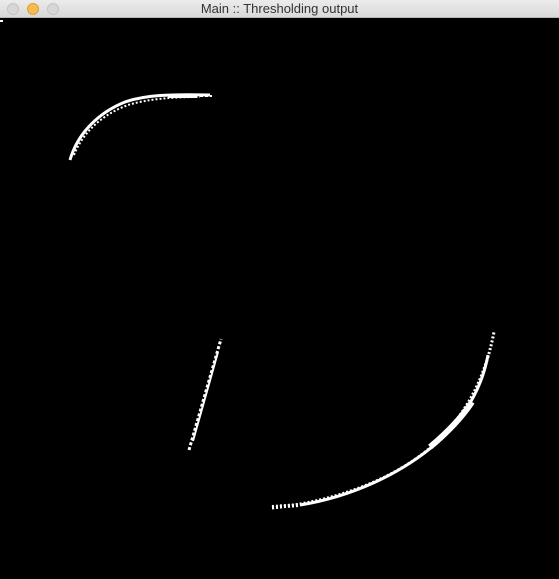  What do you see at coordinates (205, 394) in the screenshot?
I see `segment-diagonal` at bounding box center [205, 394].